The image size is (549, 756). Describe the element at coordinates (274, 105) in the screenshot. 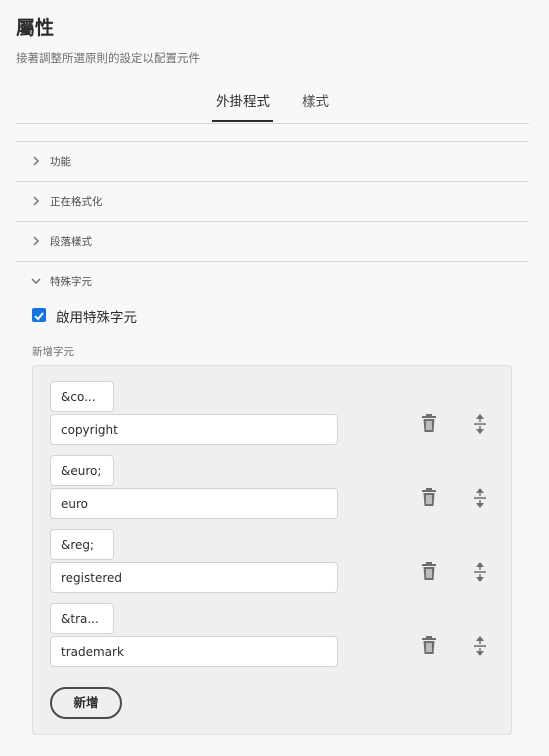

I see `tab-bar: 外掛程式 樣式` at that location.